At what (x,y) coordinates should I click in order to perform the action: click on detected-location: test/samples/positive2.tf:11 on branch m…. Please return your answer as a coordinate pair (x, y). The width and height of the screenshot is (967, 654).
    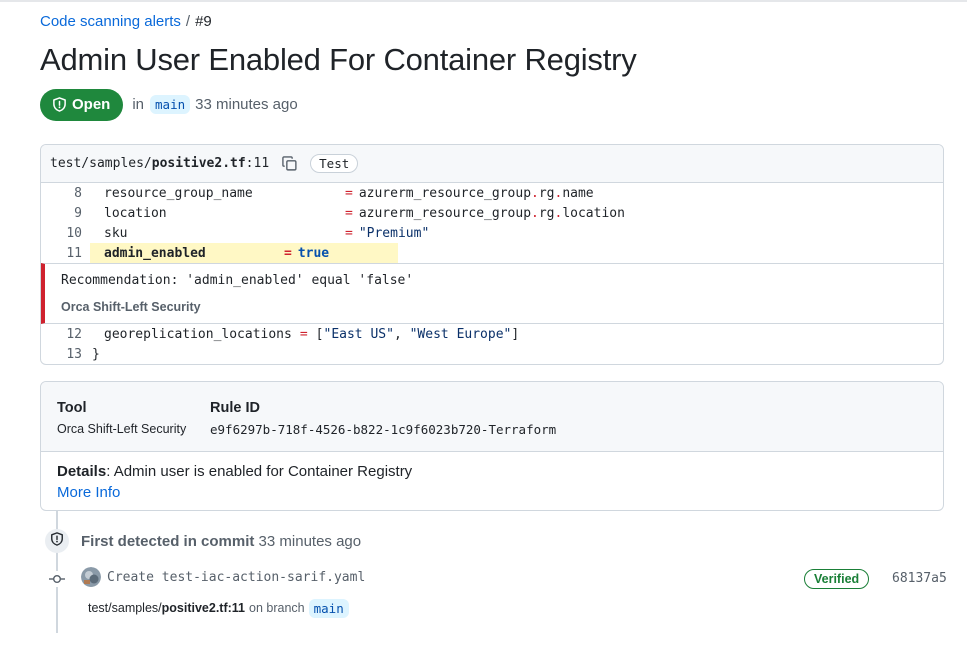
    Looking at the image, I should click on (218, 608).